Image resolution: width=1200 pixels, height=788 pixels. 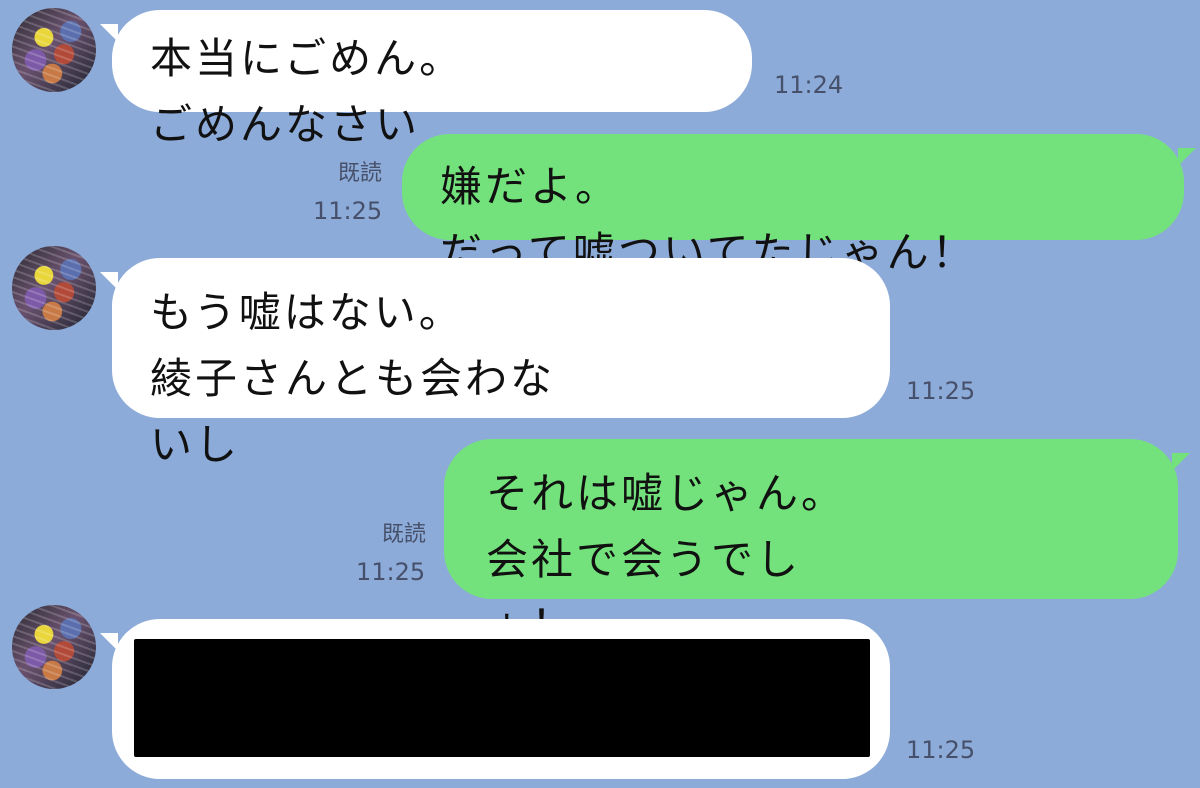 What do you see at coordinates (799, 205) in the screenshot?
I see `sent-message-bubble: 嫌だよ。だって嘘ついてたじゃん！` at bounding box center [799, 205].